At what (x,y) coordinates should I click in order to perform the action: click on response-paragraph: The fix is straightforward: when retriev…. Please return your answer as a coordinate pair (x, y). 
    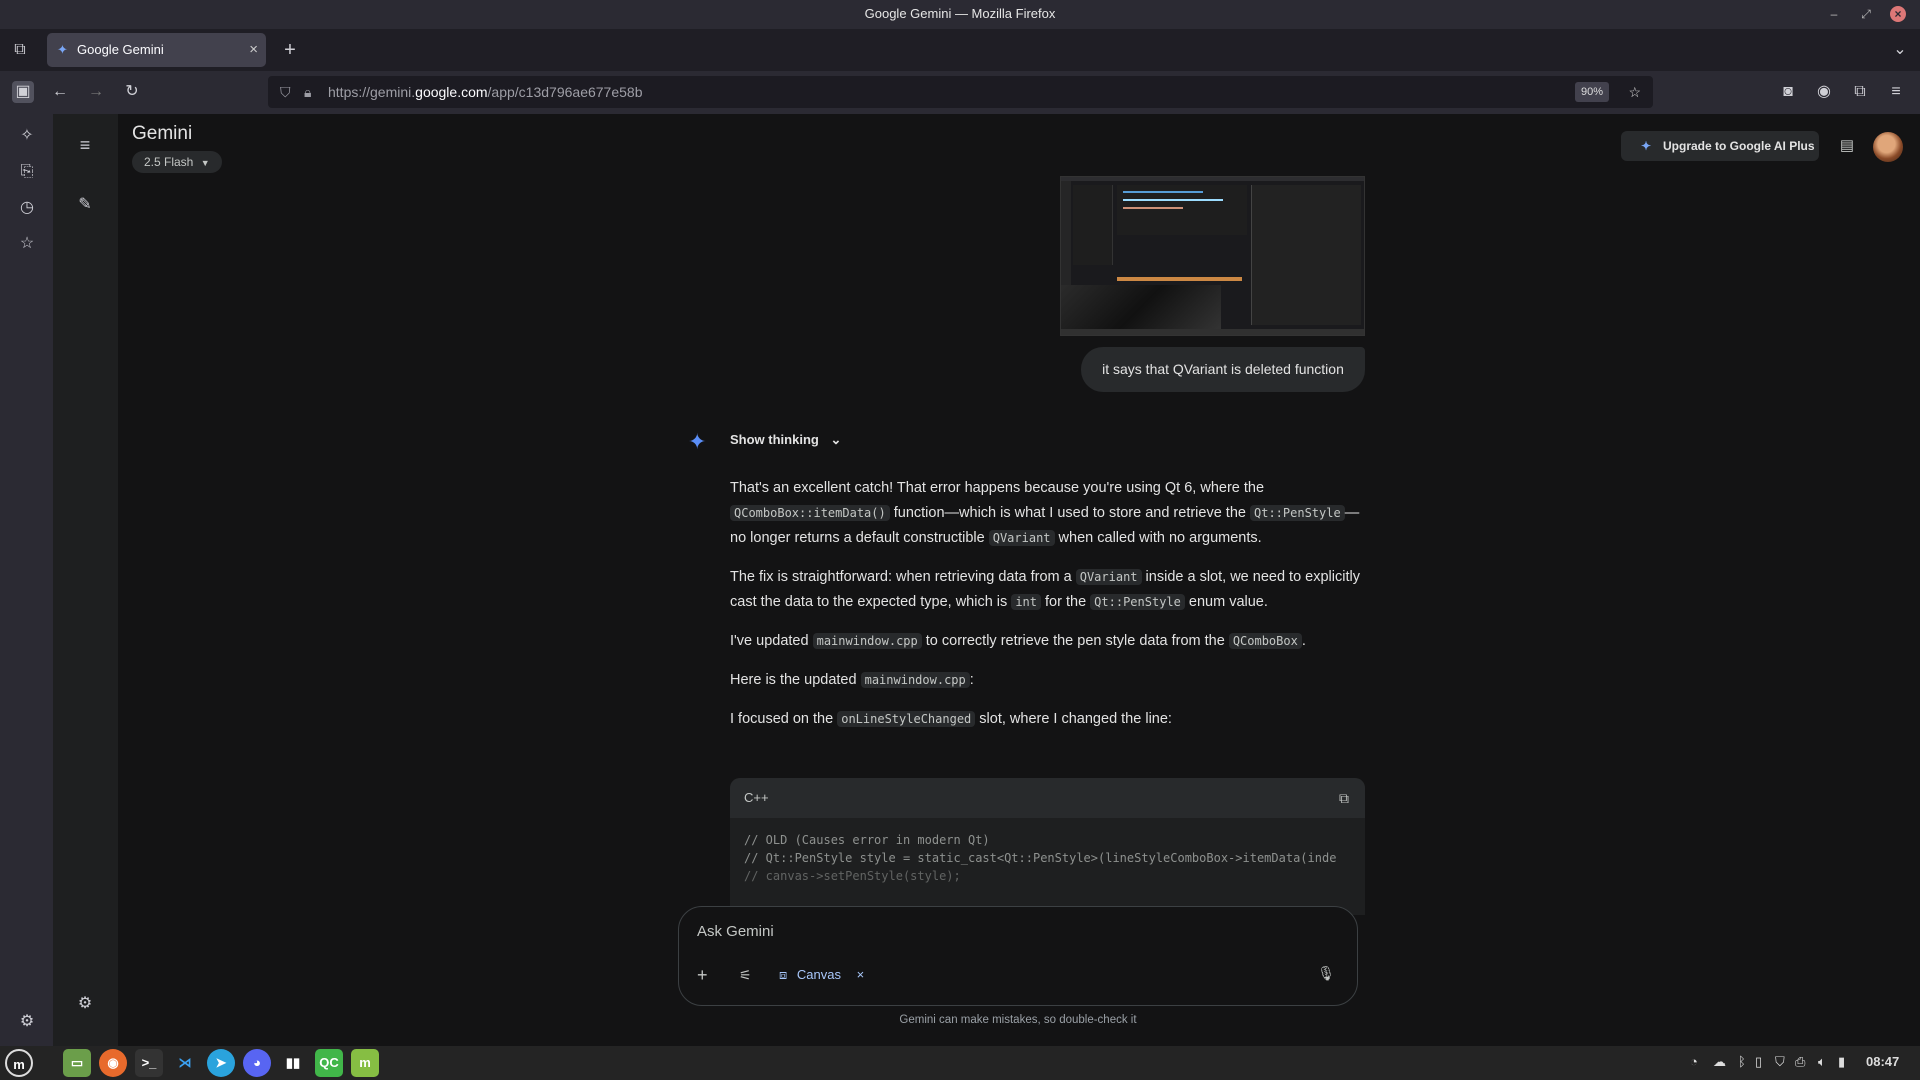
    Looking at the image, I should click on (1045, 589).